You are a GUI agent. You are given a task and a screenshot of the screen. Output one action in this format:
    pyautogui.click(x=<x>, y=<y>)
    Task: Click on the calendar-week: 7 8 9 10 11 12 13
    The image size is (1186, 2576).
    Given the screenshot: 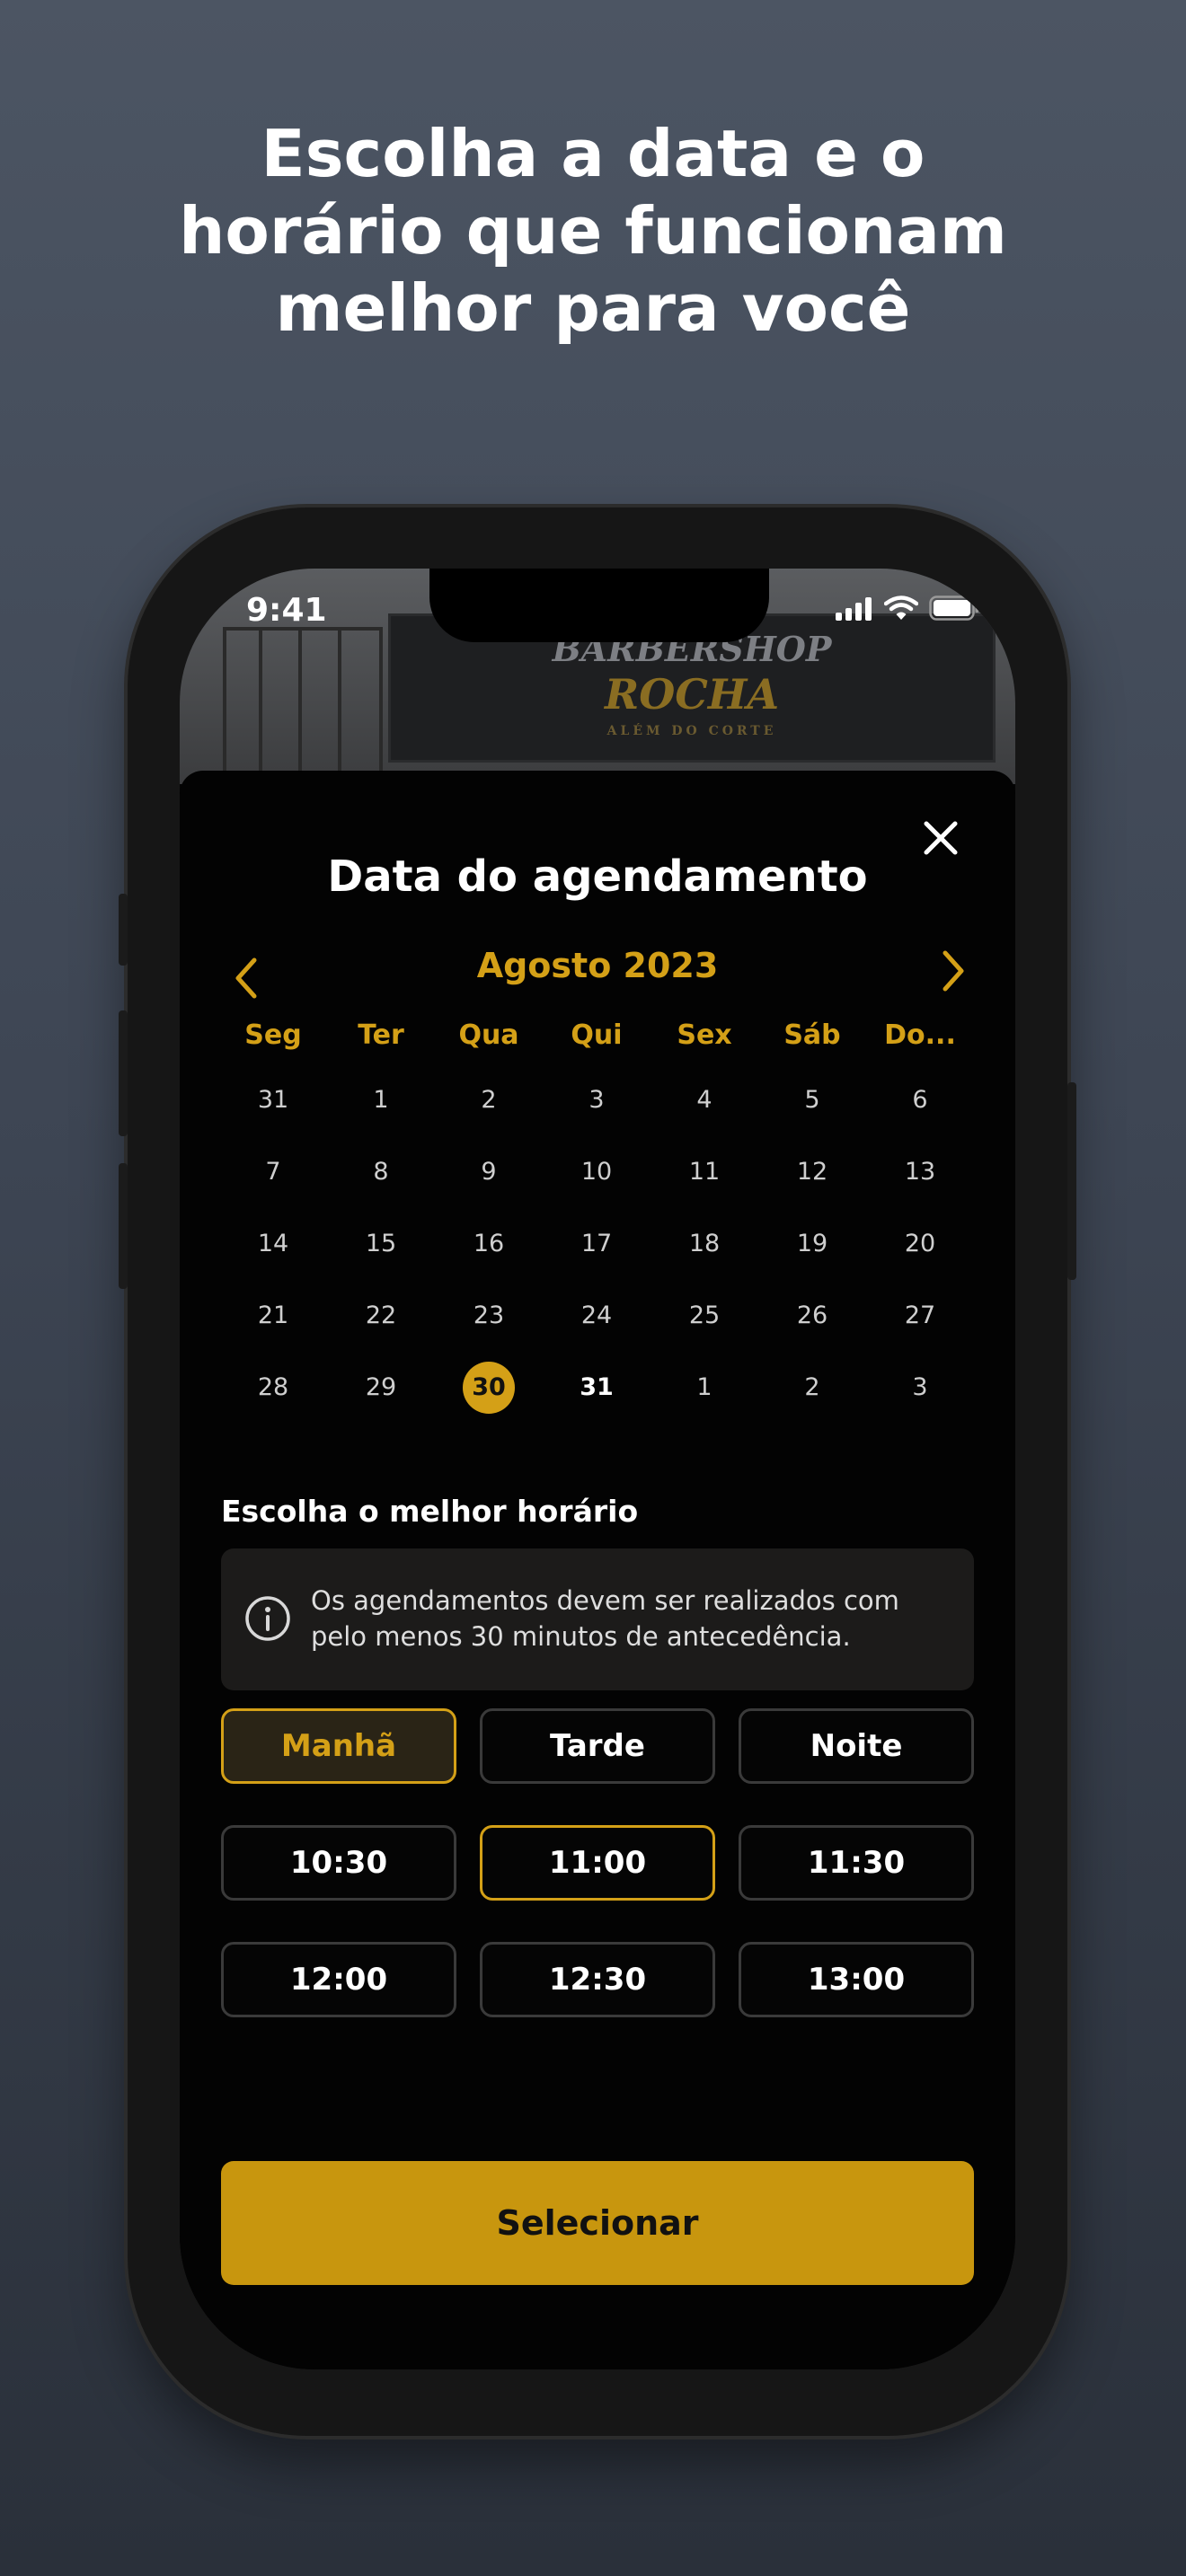 What is the action you would take?
    pyautogui.click(x=596, y=1172)
    